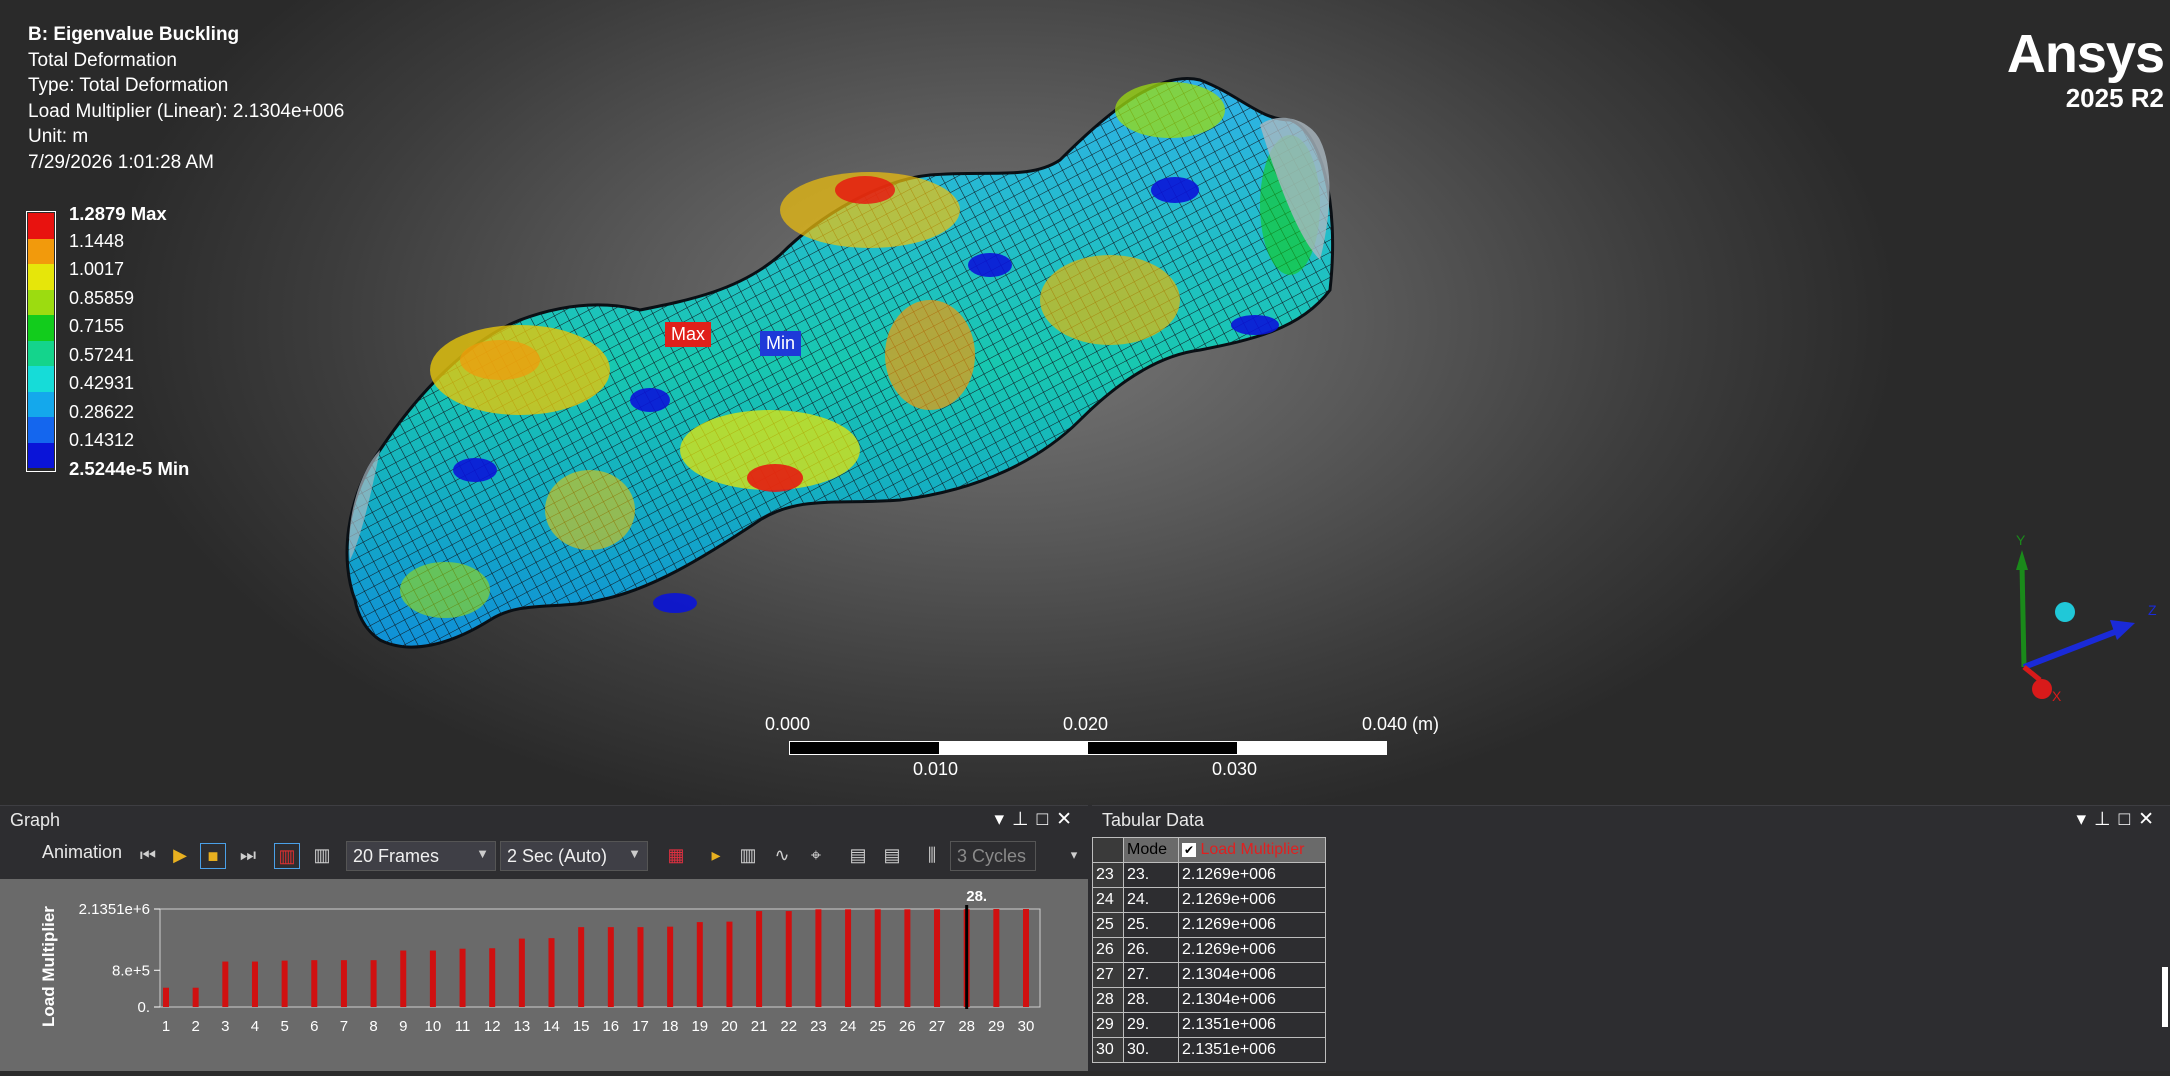  What do you see at coordinates (1074, 855) in the screenshot?
I see `toolbar-overflow-icon: ▾` at bounding box center [1074, 855].